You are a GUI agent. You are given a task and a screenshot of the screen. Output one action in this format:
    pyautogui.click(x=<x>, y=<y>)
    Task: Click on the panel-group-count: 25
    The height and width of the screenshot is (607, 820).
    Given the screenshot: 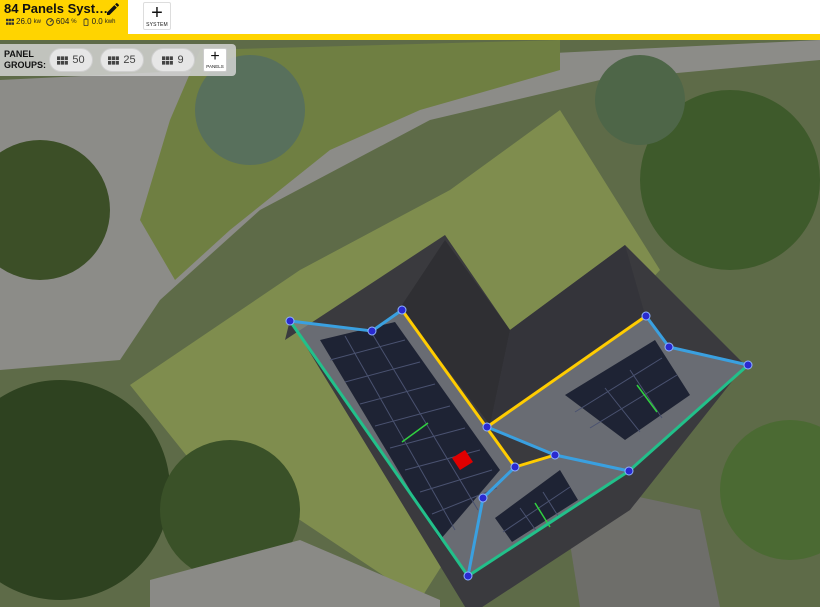 What is the action you would take?
    pyautogui.click(x=129, y=60)
    